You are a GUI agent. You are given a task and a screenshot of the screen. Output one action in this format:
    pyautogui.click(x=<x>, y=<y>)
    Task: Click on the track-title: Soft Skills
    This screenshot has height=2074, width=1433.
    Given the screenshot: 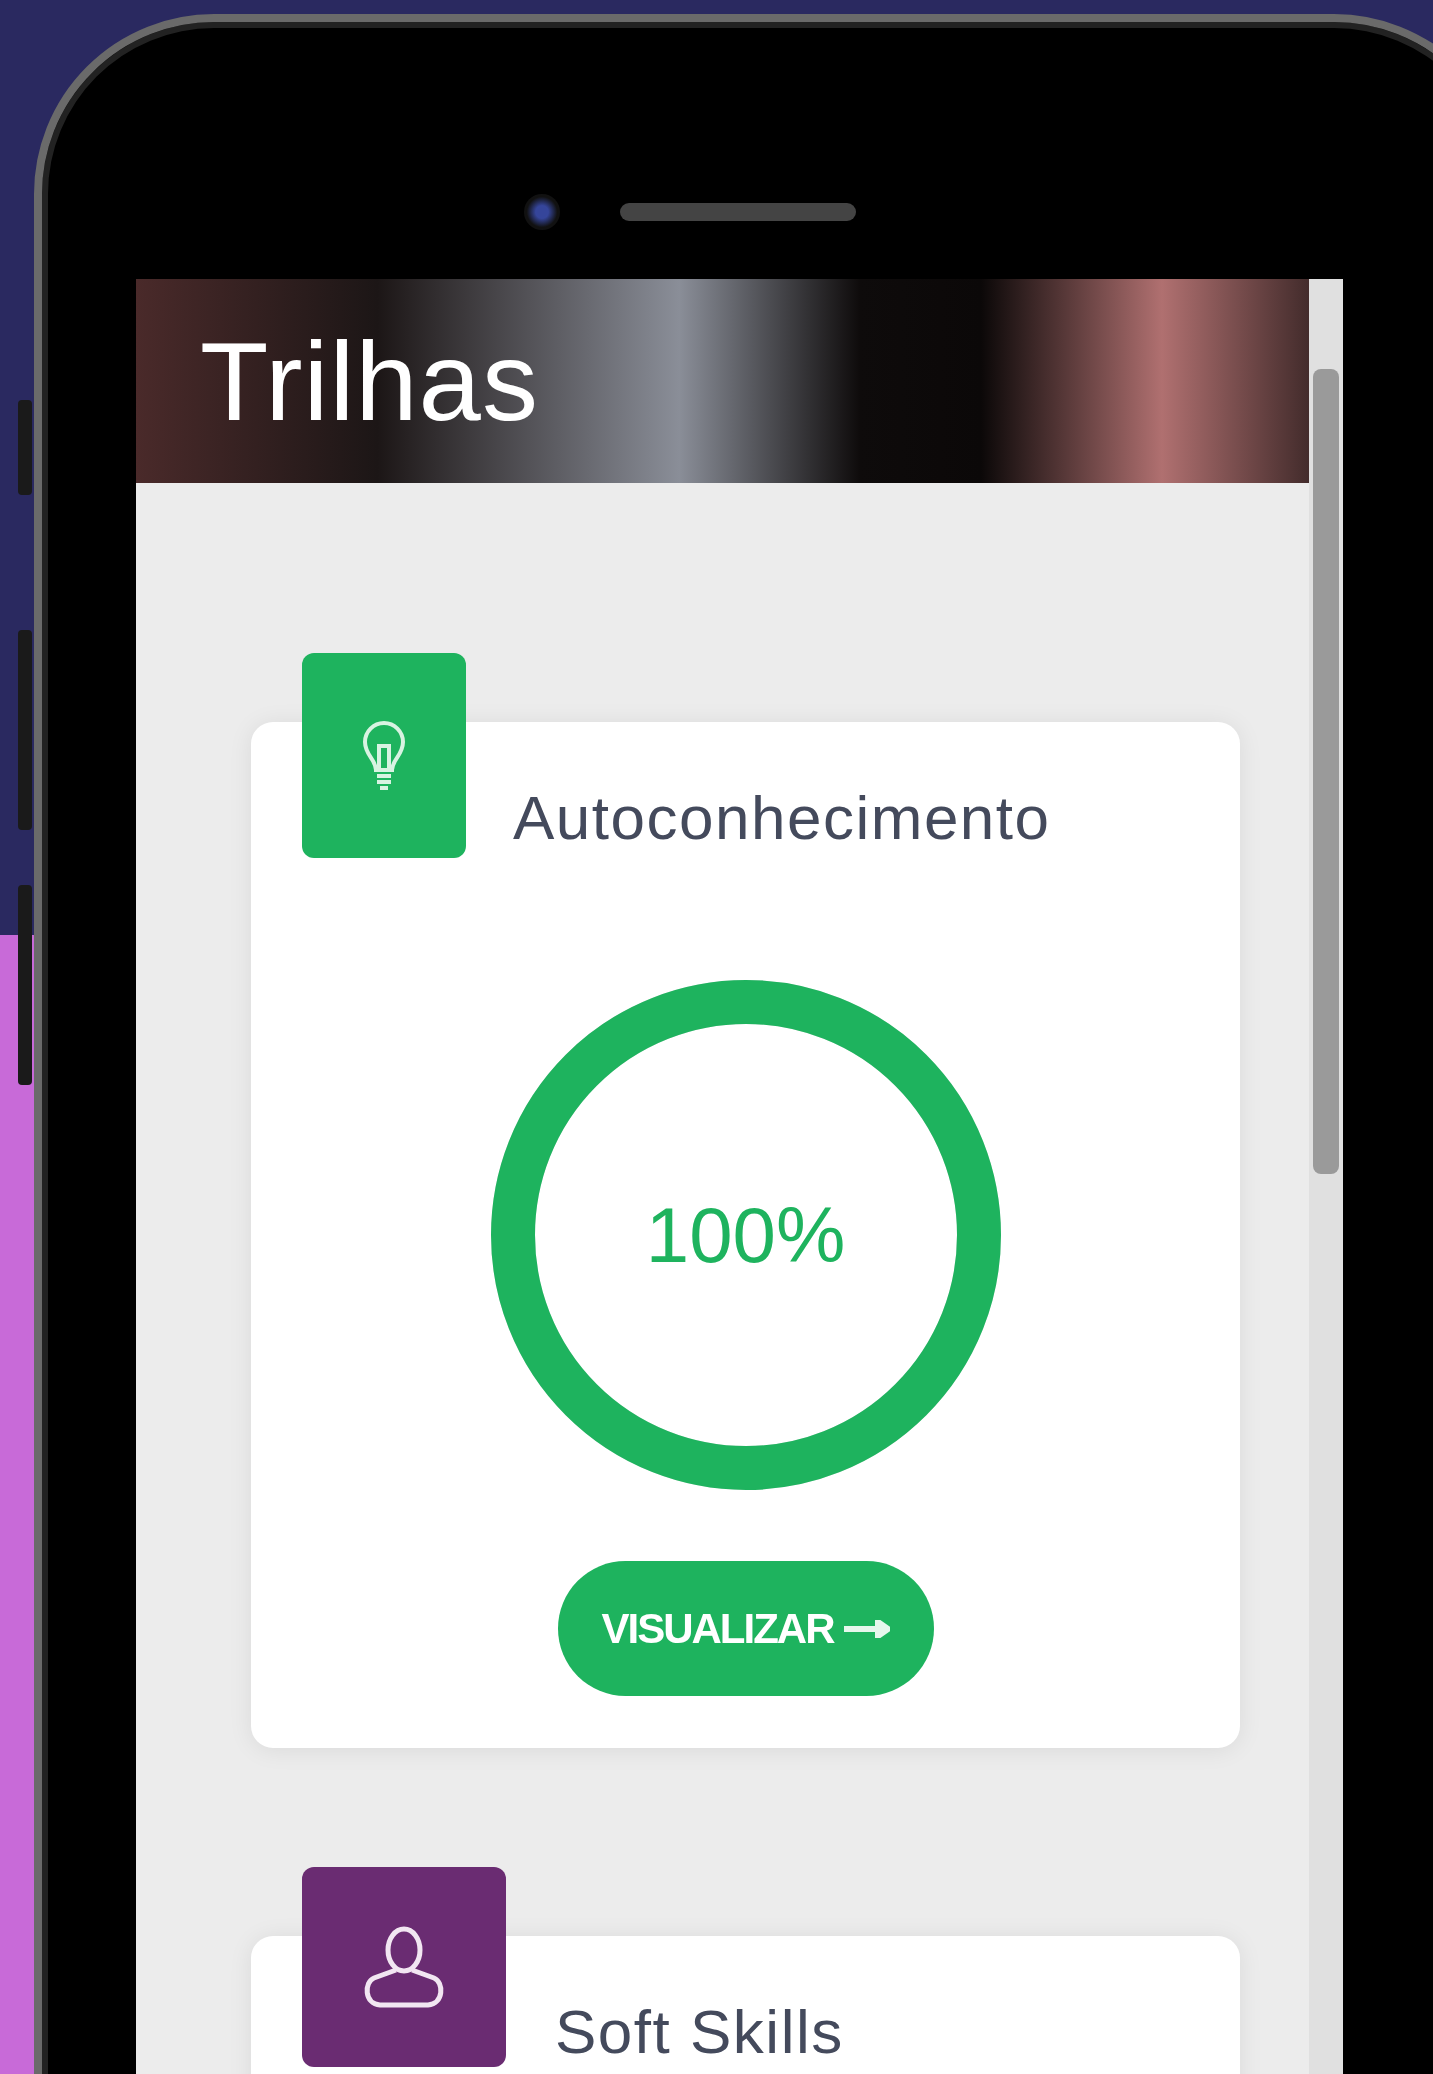 What is the action you would take?
    pyautogui.click(x=699, y=2031)
    